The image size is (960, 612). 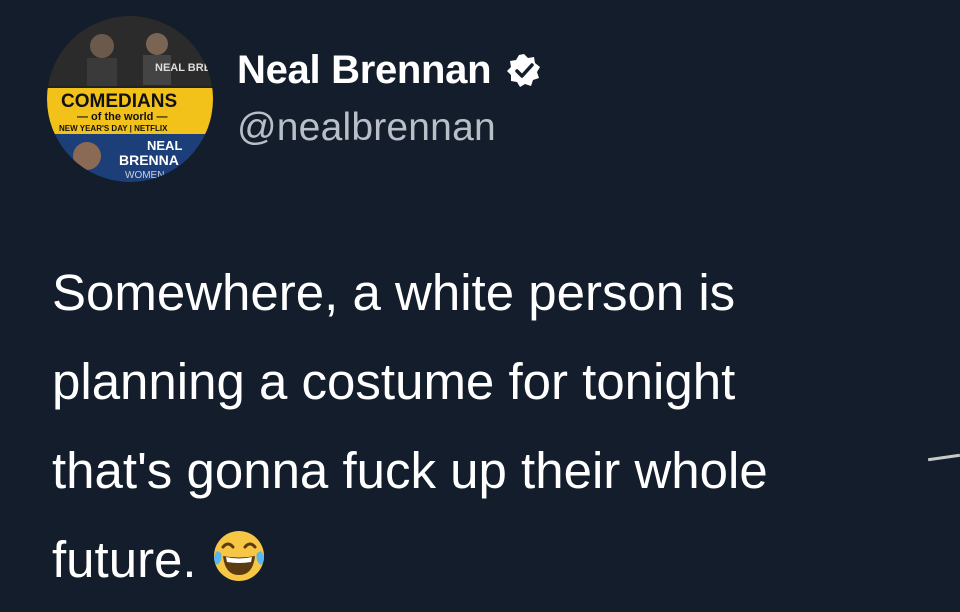 I want to click on author-name-row: Neal Brennan, so click(x=390, y=70).